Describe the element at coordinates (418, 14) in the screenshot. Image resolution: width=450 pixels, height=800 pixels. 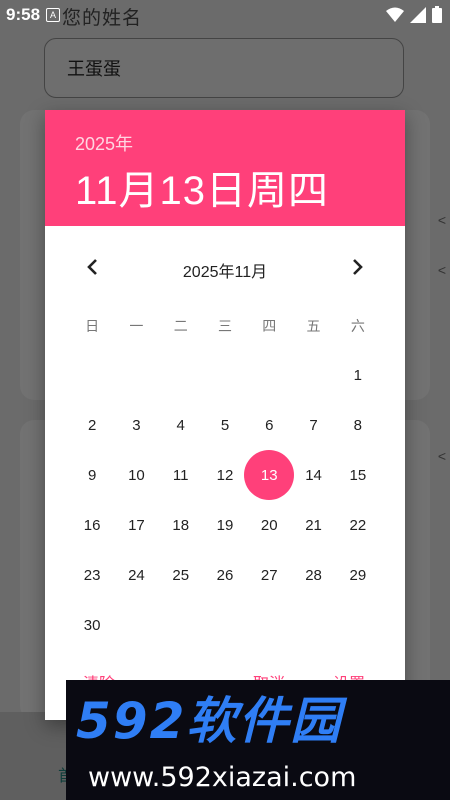
I see `signal-icon` at that location.